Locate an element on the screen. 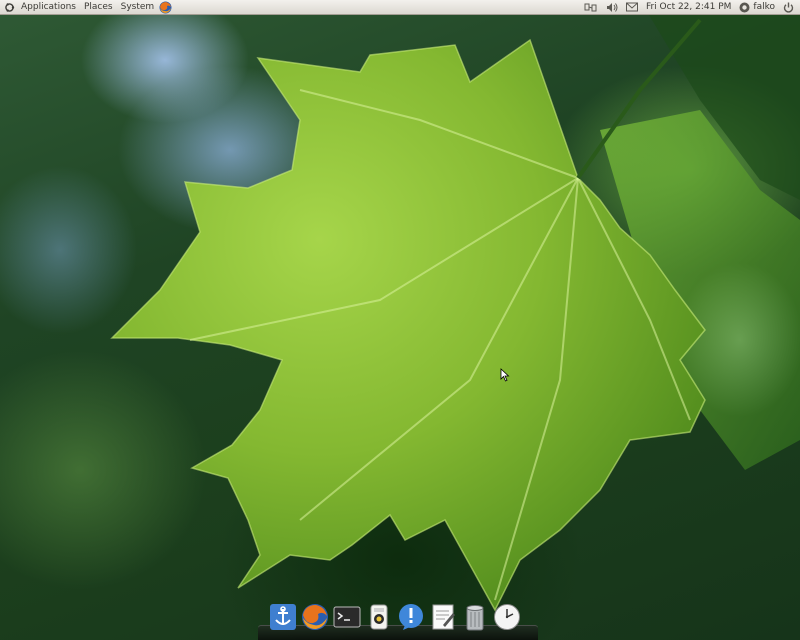  volume-icon is located at coordinates (612, 7).